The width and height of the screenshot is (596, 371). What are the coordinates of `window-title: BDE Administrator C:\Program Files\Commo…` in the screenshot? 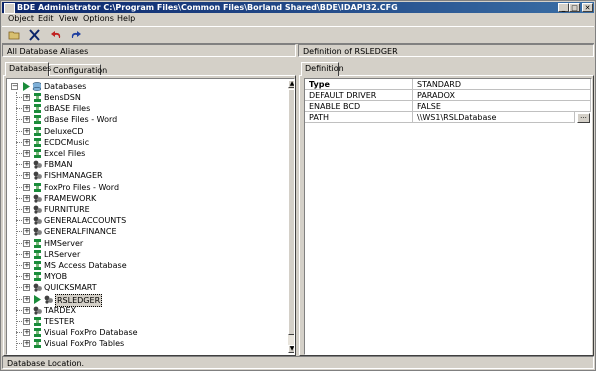 It's located at (207, 7).